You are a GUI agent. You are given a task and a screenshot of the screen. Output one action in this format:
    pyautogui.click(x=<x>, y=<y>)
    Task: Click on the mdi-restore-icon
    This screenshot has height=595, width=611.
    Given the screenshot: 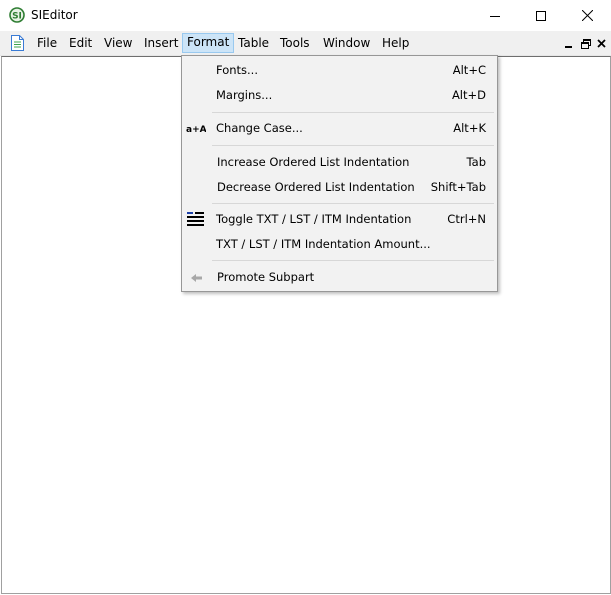 What is the action you would take?
    pyautogui.click(x=586, y=45)
    